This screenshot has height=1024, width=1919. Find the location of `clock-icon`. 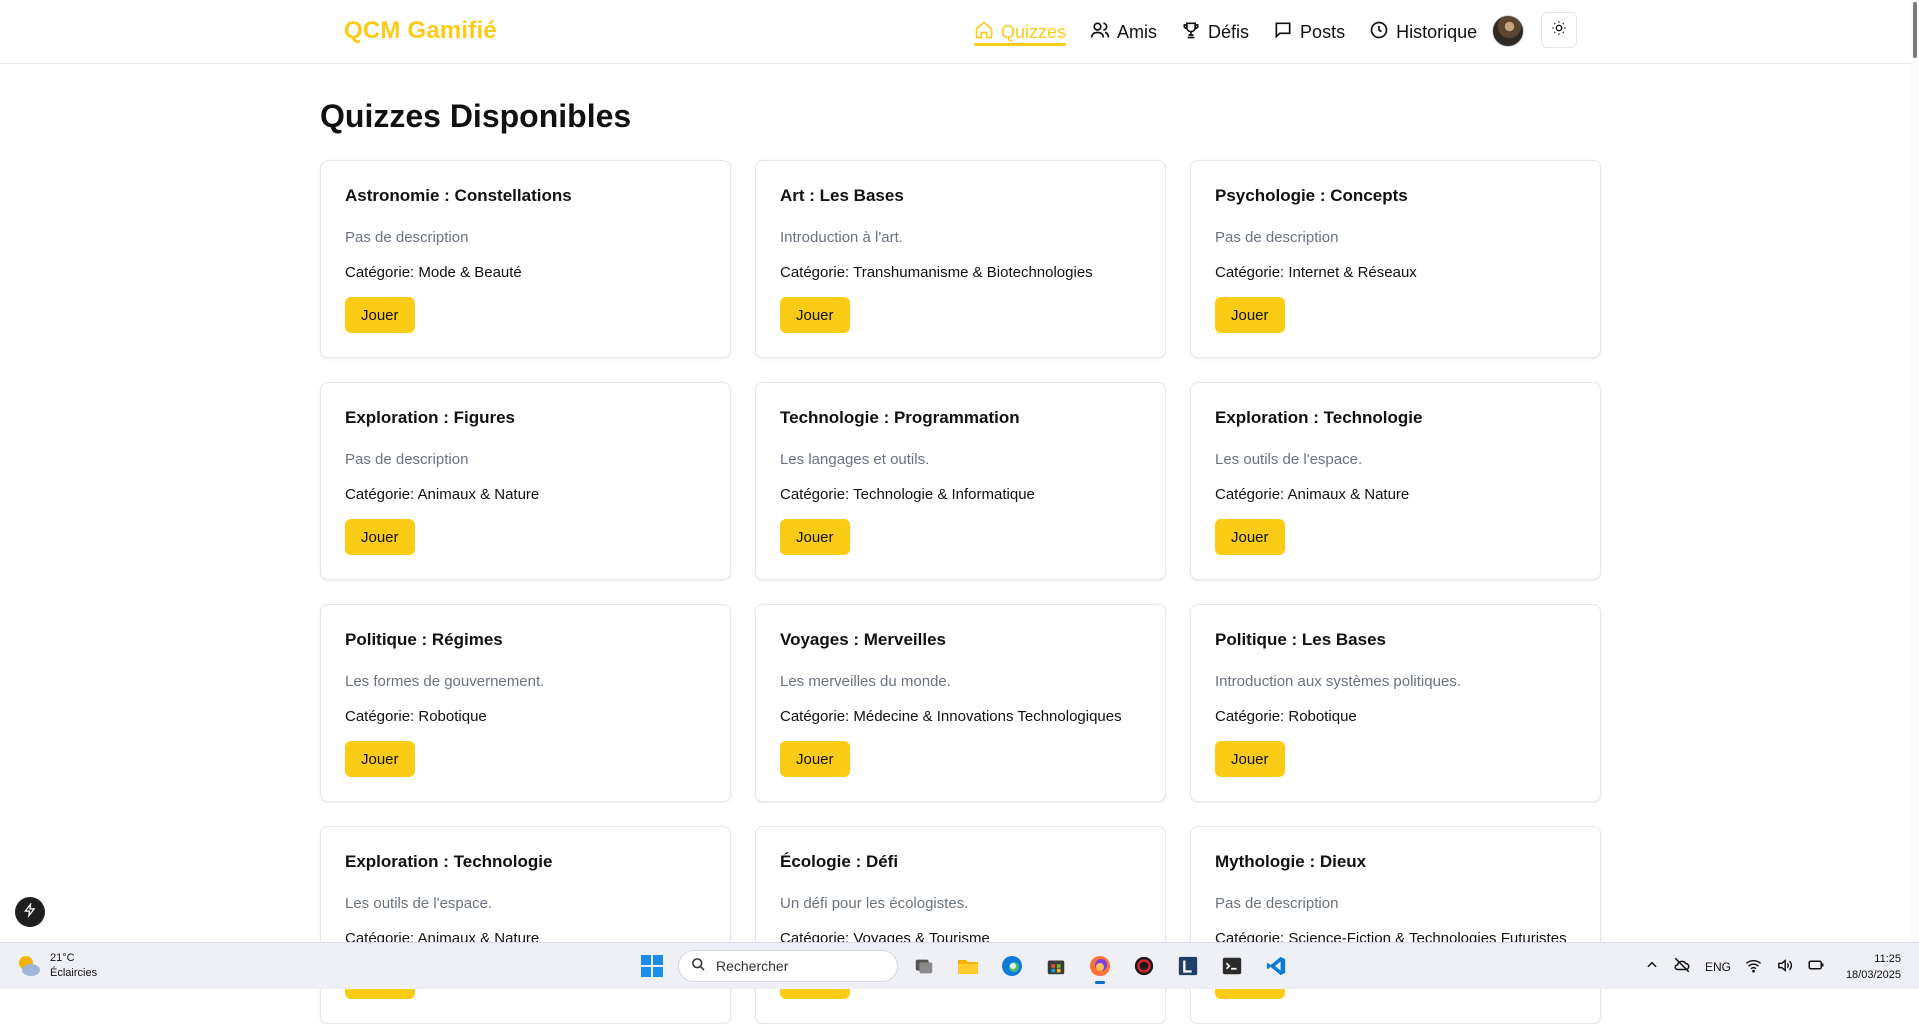

clock-icon is located at coordinates (1379, 32).